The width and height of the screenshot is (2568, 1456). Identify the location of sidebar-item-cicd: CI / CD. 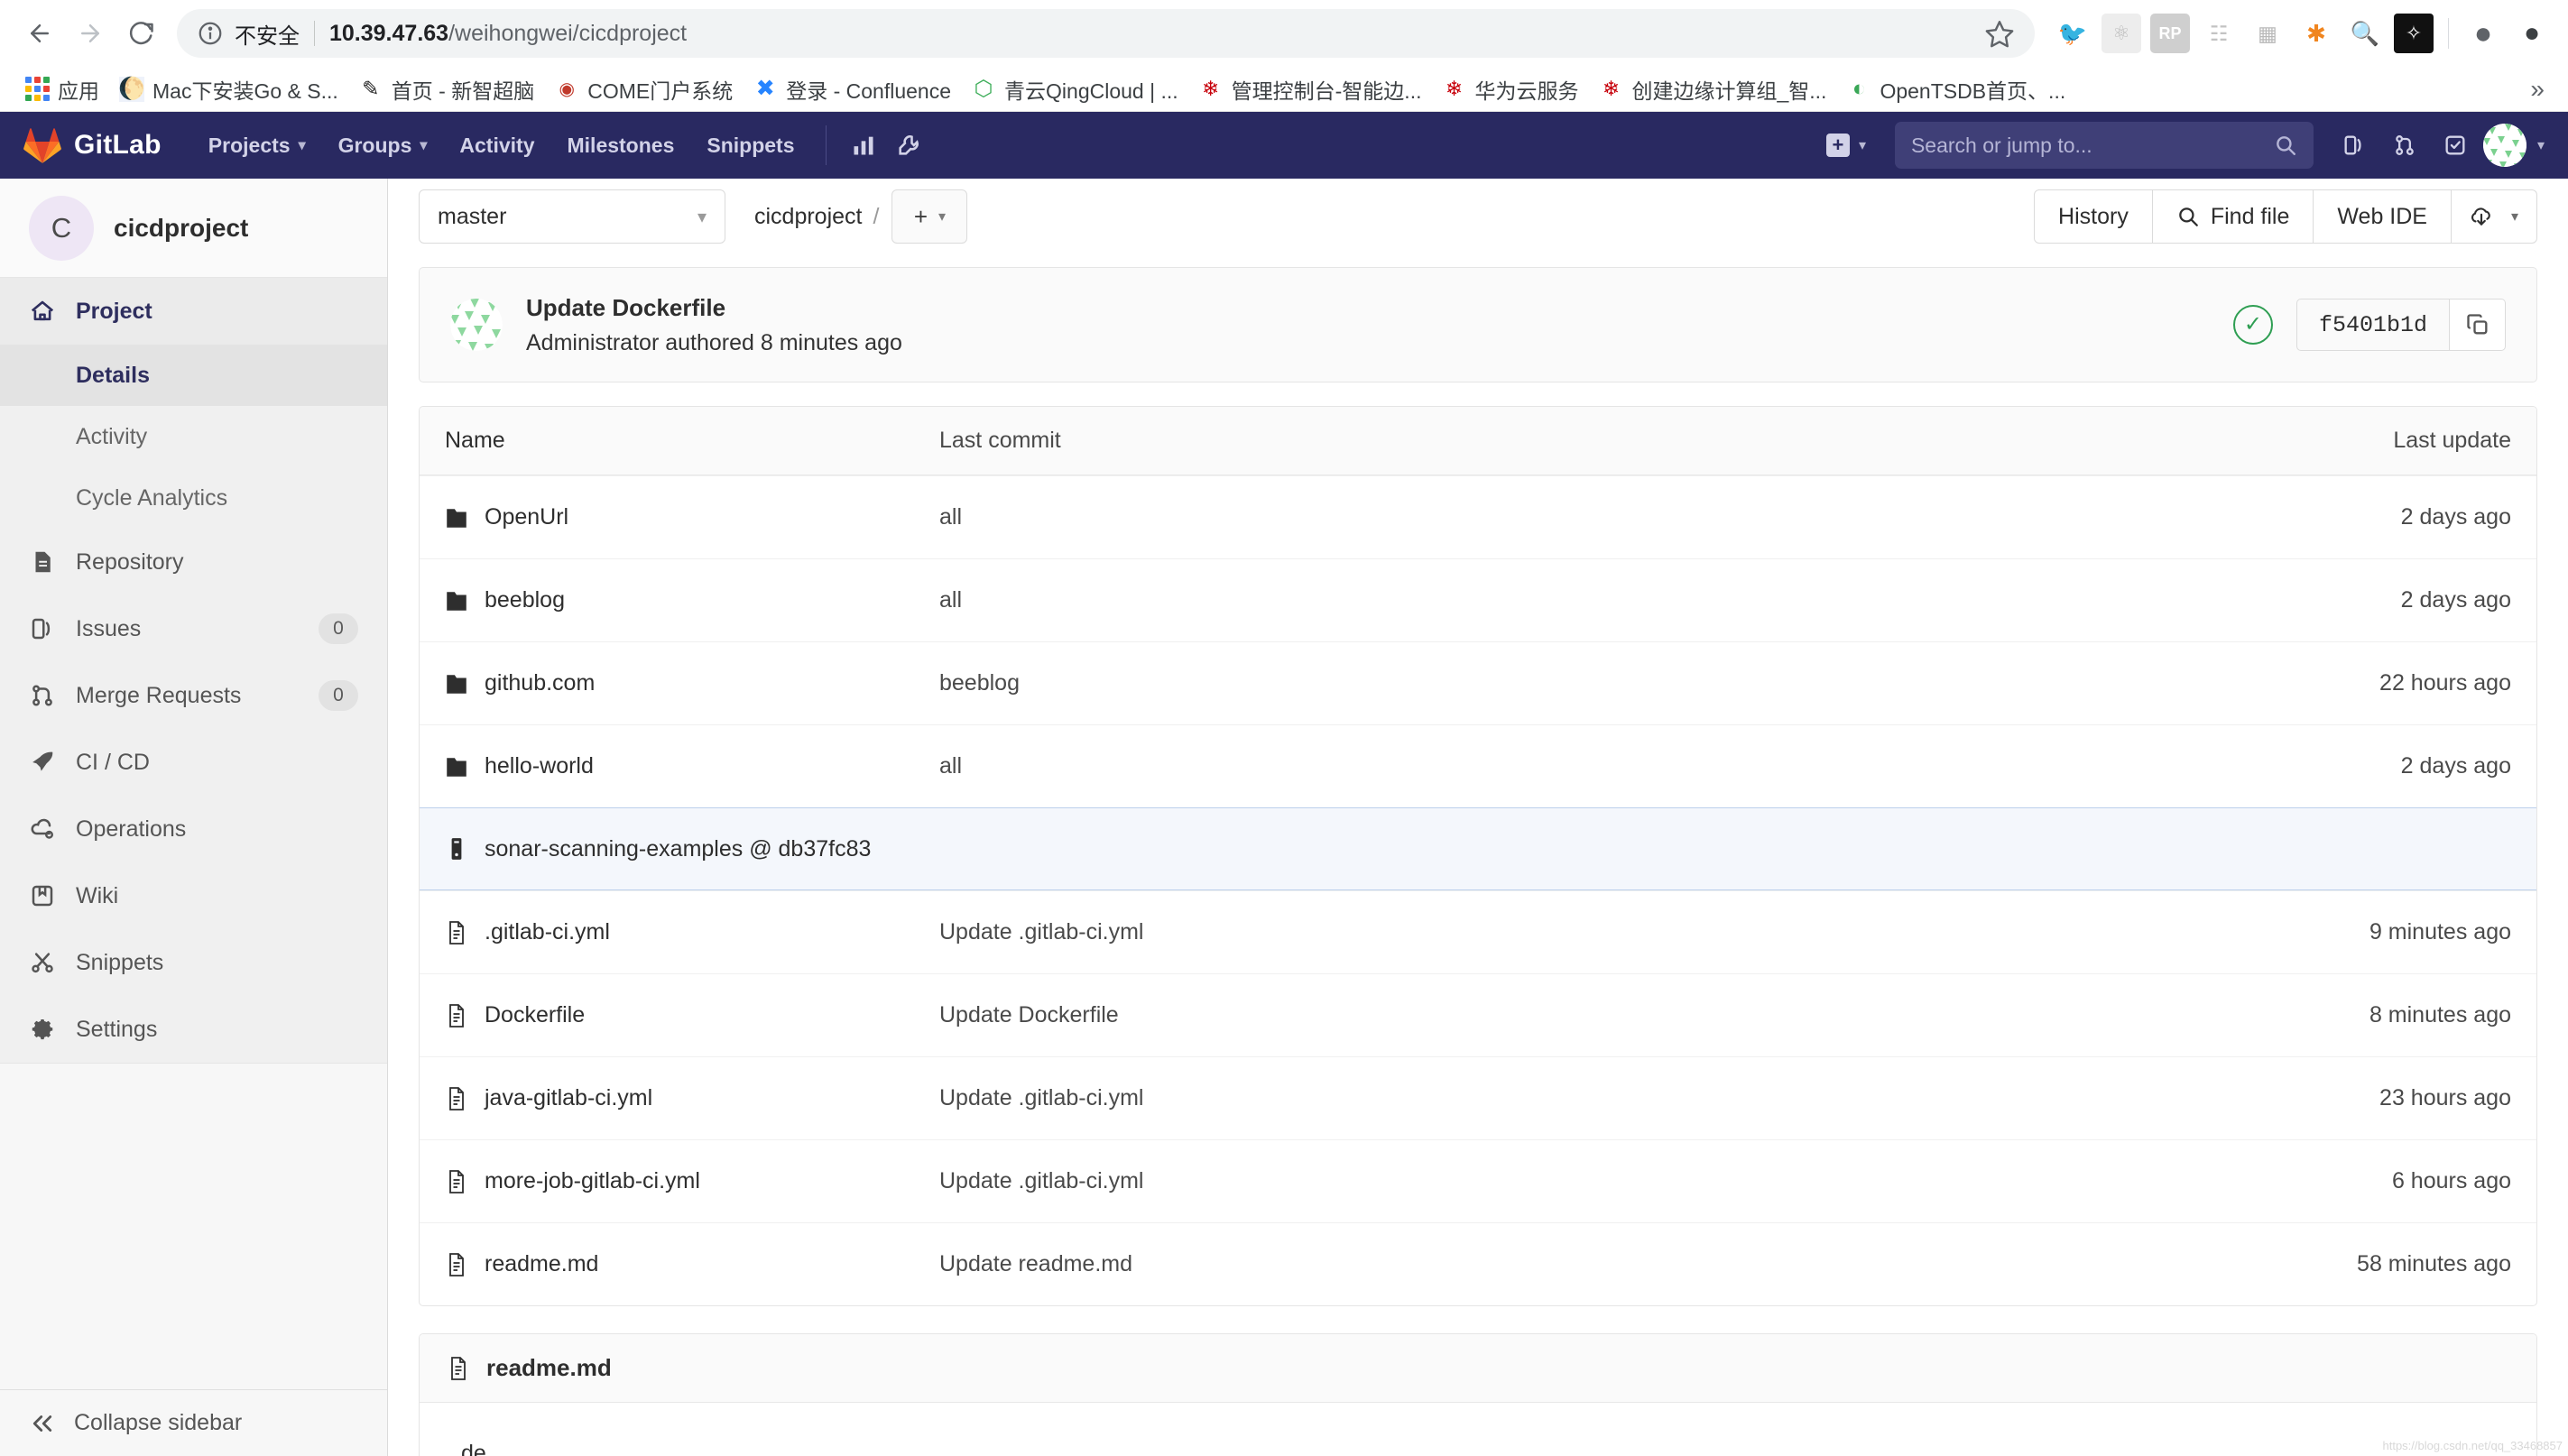
(193, 763).